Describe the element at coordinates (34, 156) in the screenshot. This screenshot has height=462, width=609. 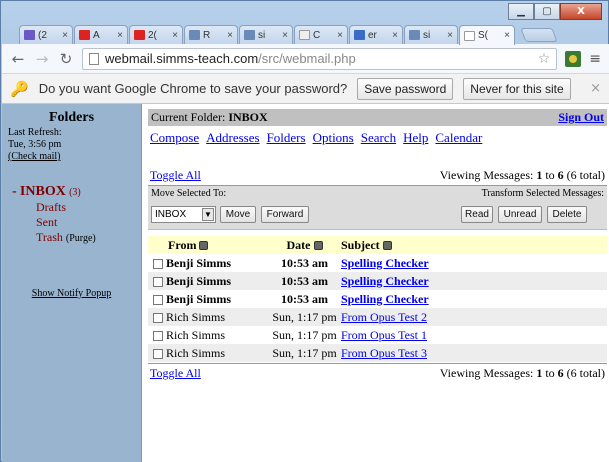
I see `check-mail-link: (Check mail)` at that location.